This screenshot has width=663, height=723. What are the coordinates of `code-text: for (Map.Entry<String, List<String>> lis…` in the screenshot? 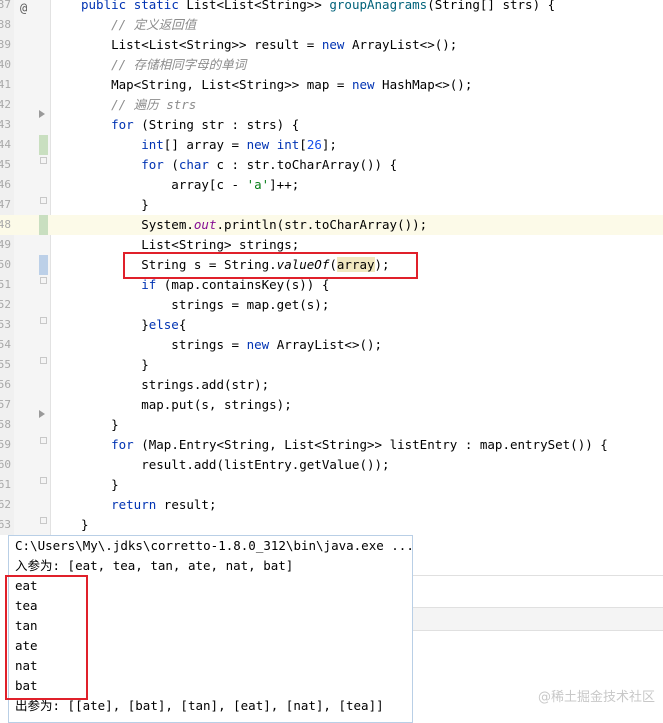 It's located at (344, 445).